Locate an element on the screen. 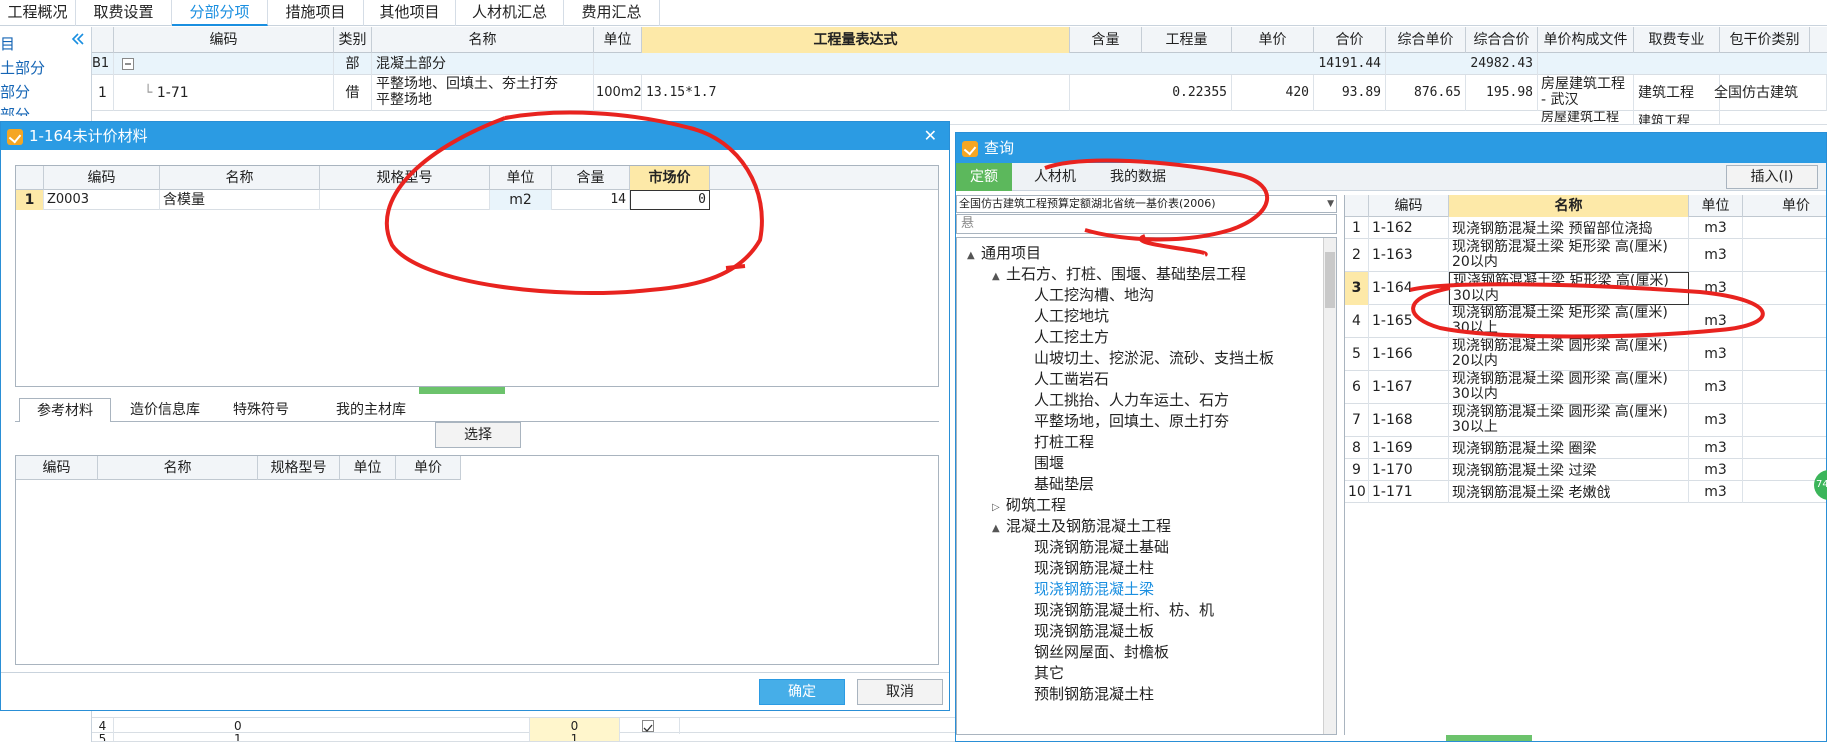 This screenshot has width=1827, height=742. annotation-tail-dialog is located at coordinates (735, 267).